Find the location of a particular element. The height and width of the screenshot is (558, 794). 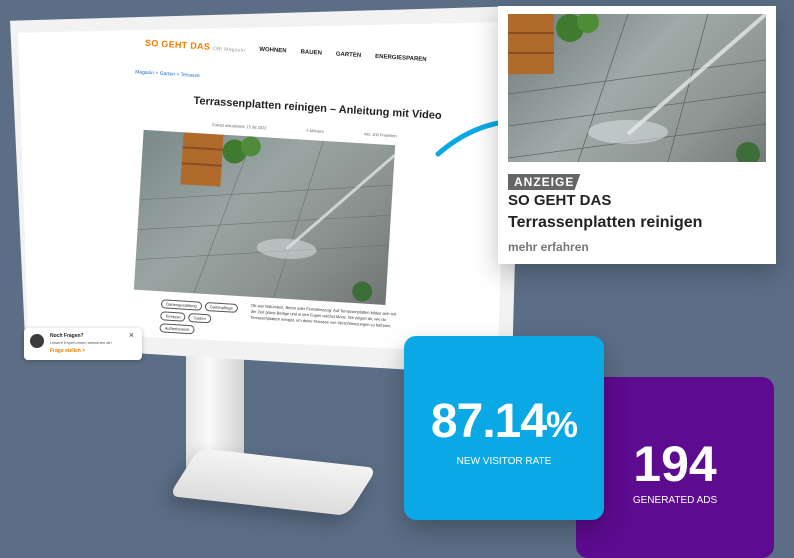

stat-label: GENERATED ADS is located at coordinates (675, 500).